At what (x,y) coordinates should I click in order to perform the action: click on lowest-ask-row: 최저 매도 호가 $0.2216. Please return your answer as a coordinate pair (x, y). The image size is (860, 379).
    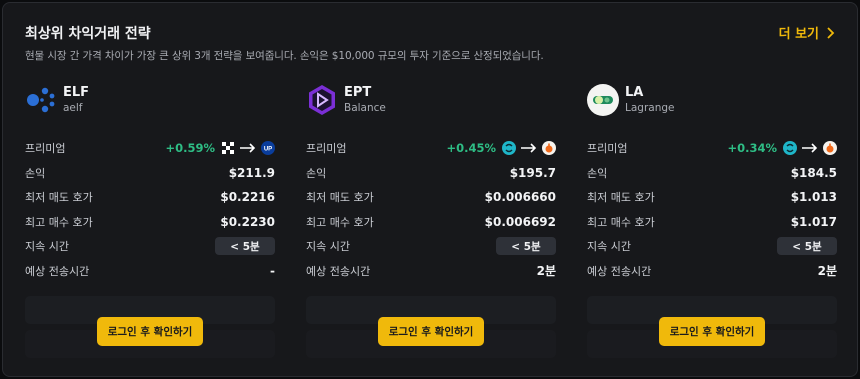
    Looking at the image, I should click on (150, 197).